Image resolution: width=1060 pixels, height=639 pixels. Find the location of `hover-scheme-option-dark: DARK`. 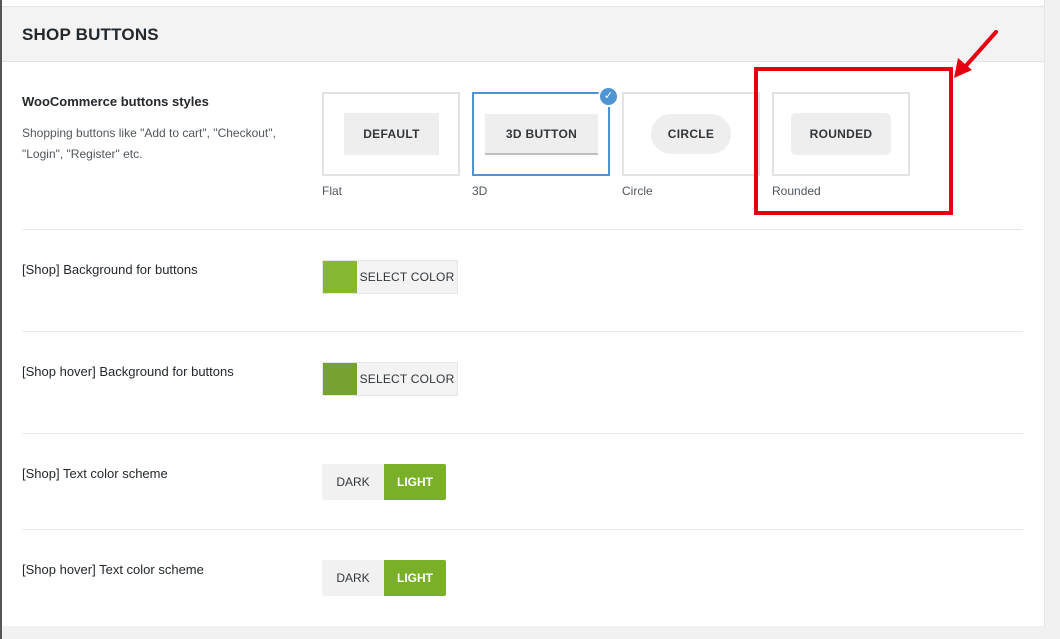

hover-scheme-option-dark: DARK is located at coordinates (353, 578).